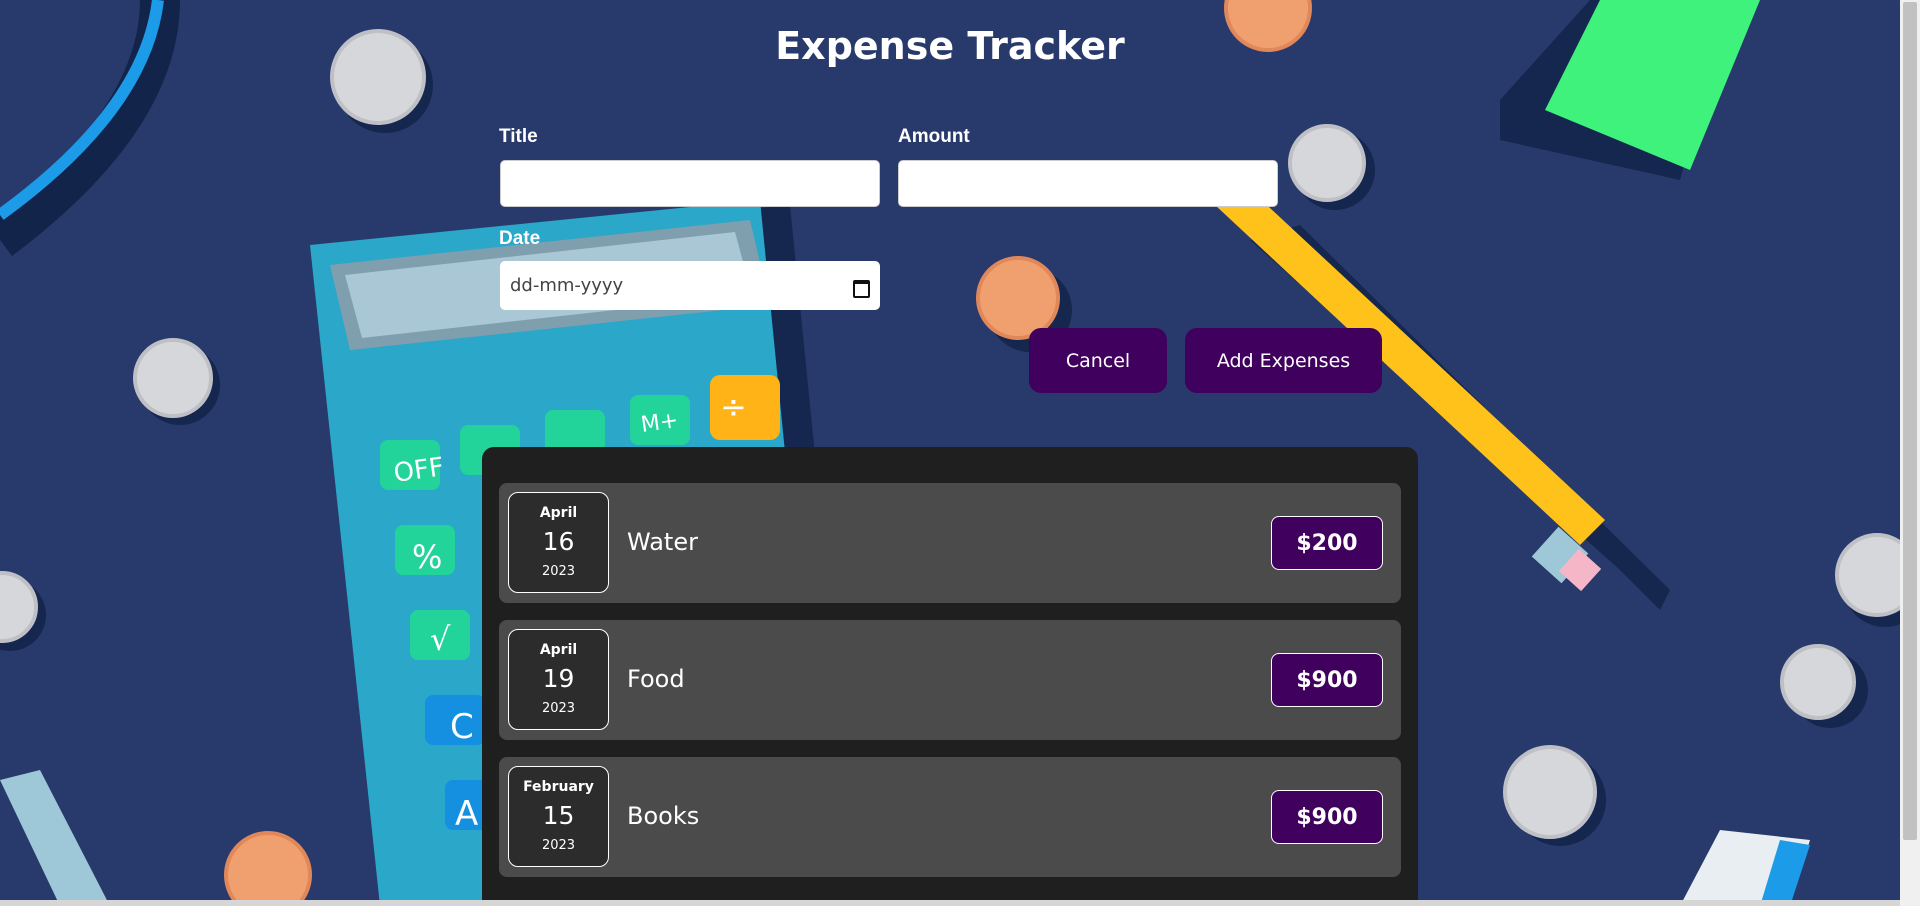 The image size is (1920, 906). What do you see at coordinates (934, 136) in the screenshot?
I see `amount-label: Amount` at bounding box center [934, 136].